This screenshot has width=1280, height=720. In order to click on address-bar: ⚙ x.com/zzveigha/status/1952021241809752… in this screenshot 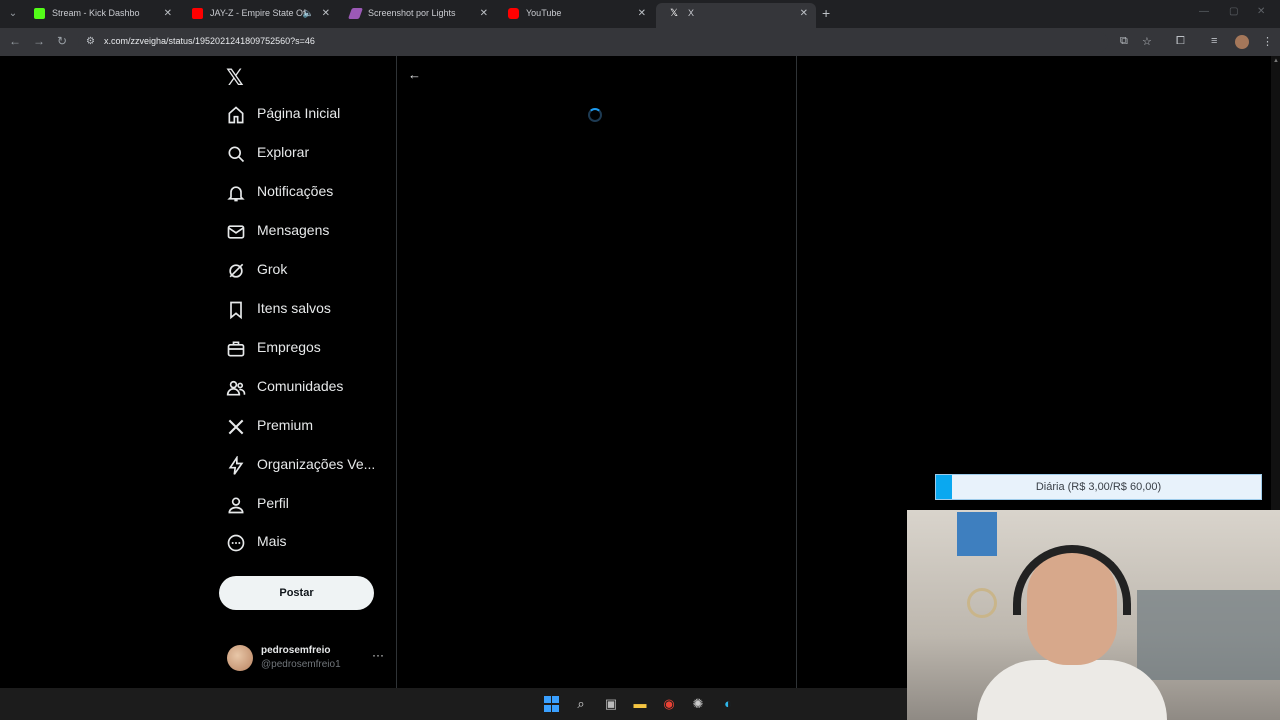, I will do `click(593, 42)`.